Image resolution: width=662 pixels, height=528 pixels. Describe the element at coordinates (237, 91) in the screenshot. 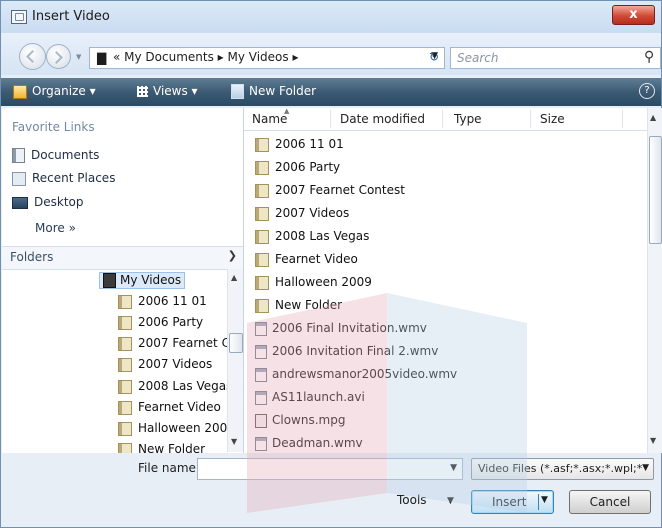

I see `new-folder-icon` at that location.